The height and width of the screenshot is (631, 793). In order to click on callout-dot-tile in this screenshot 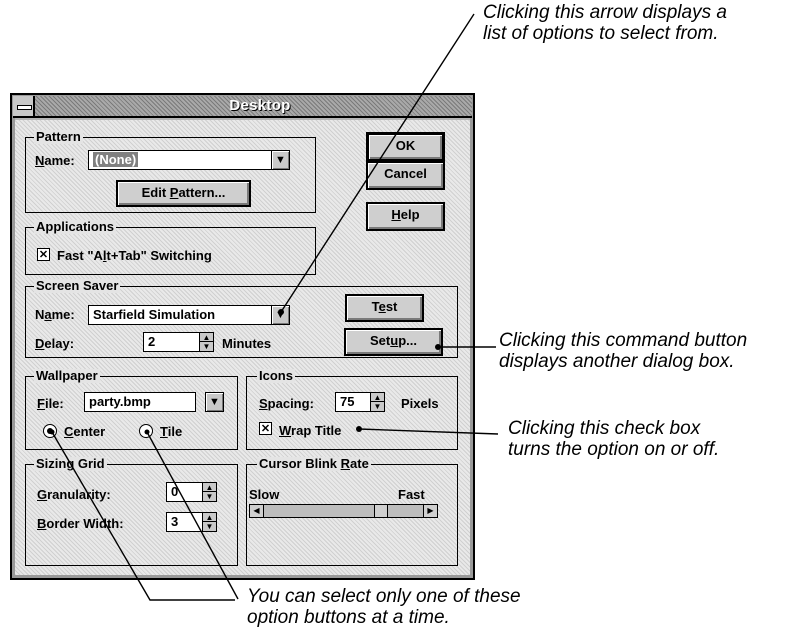, I will do `click(147, 432)`.